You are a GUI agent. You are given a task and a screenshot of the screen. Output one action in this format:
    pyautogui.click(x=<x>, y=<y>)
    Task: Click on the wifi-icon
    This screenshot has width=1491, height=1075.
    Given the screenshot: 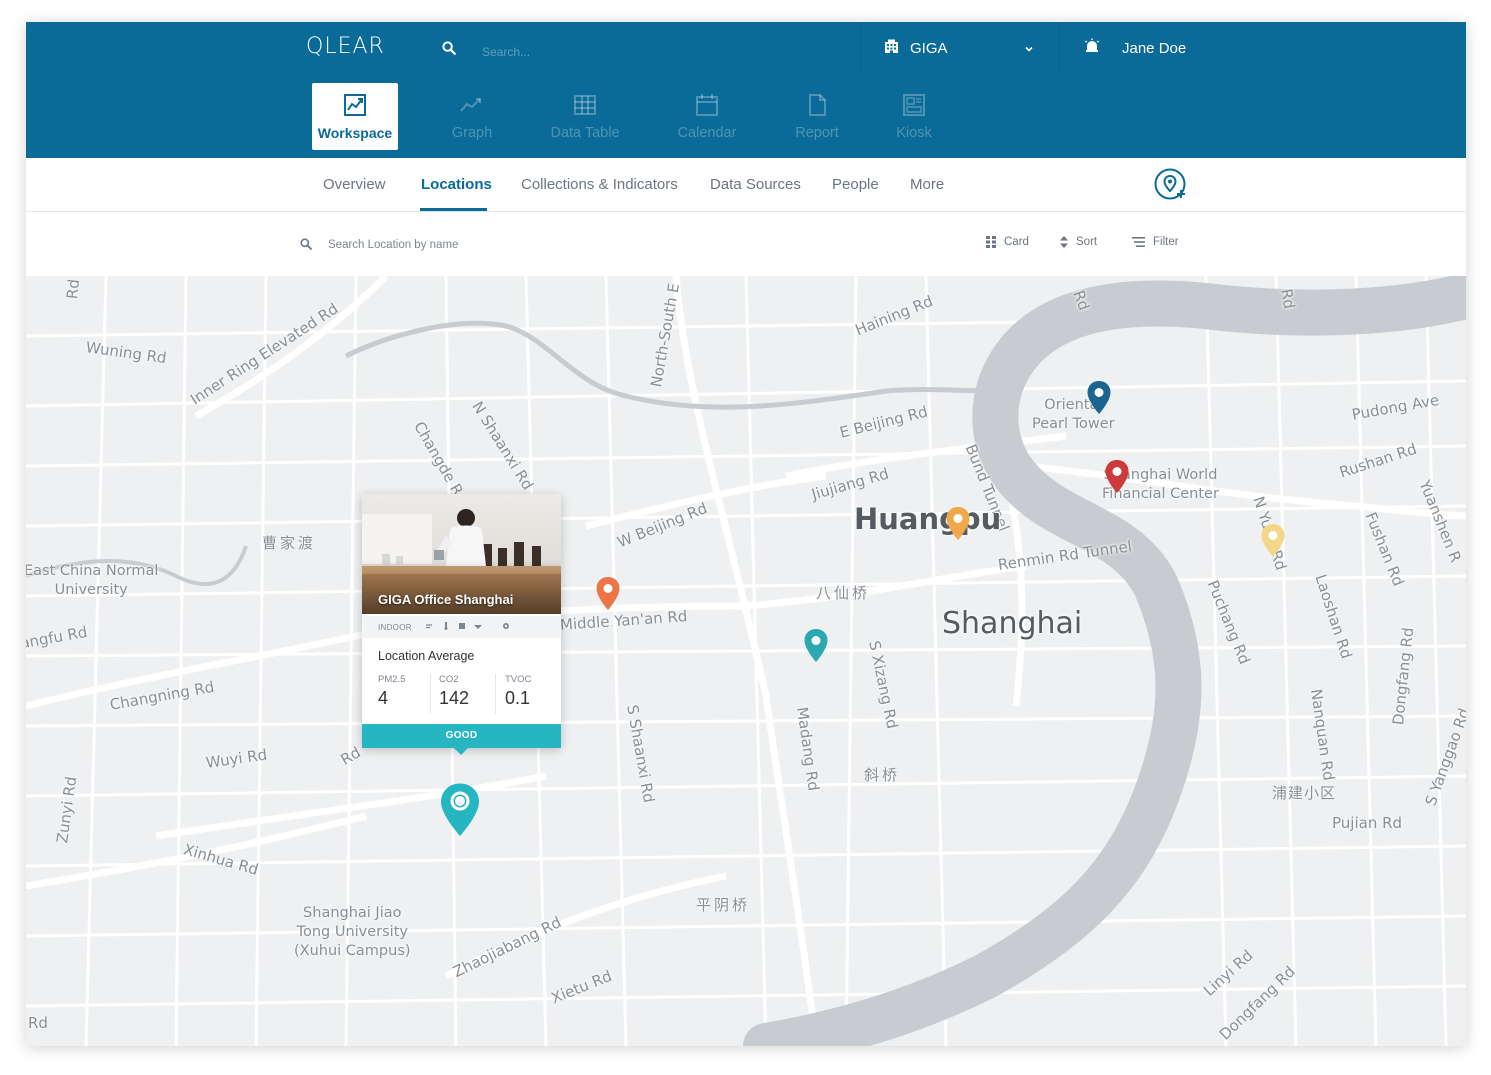 What is the action you would take?
    pyautogui.click(x=478, y=627)
    